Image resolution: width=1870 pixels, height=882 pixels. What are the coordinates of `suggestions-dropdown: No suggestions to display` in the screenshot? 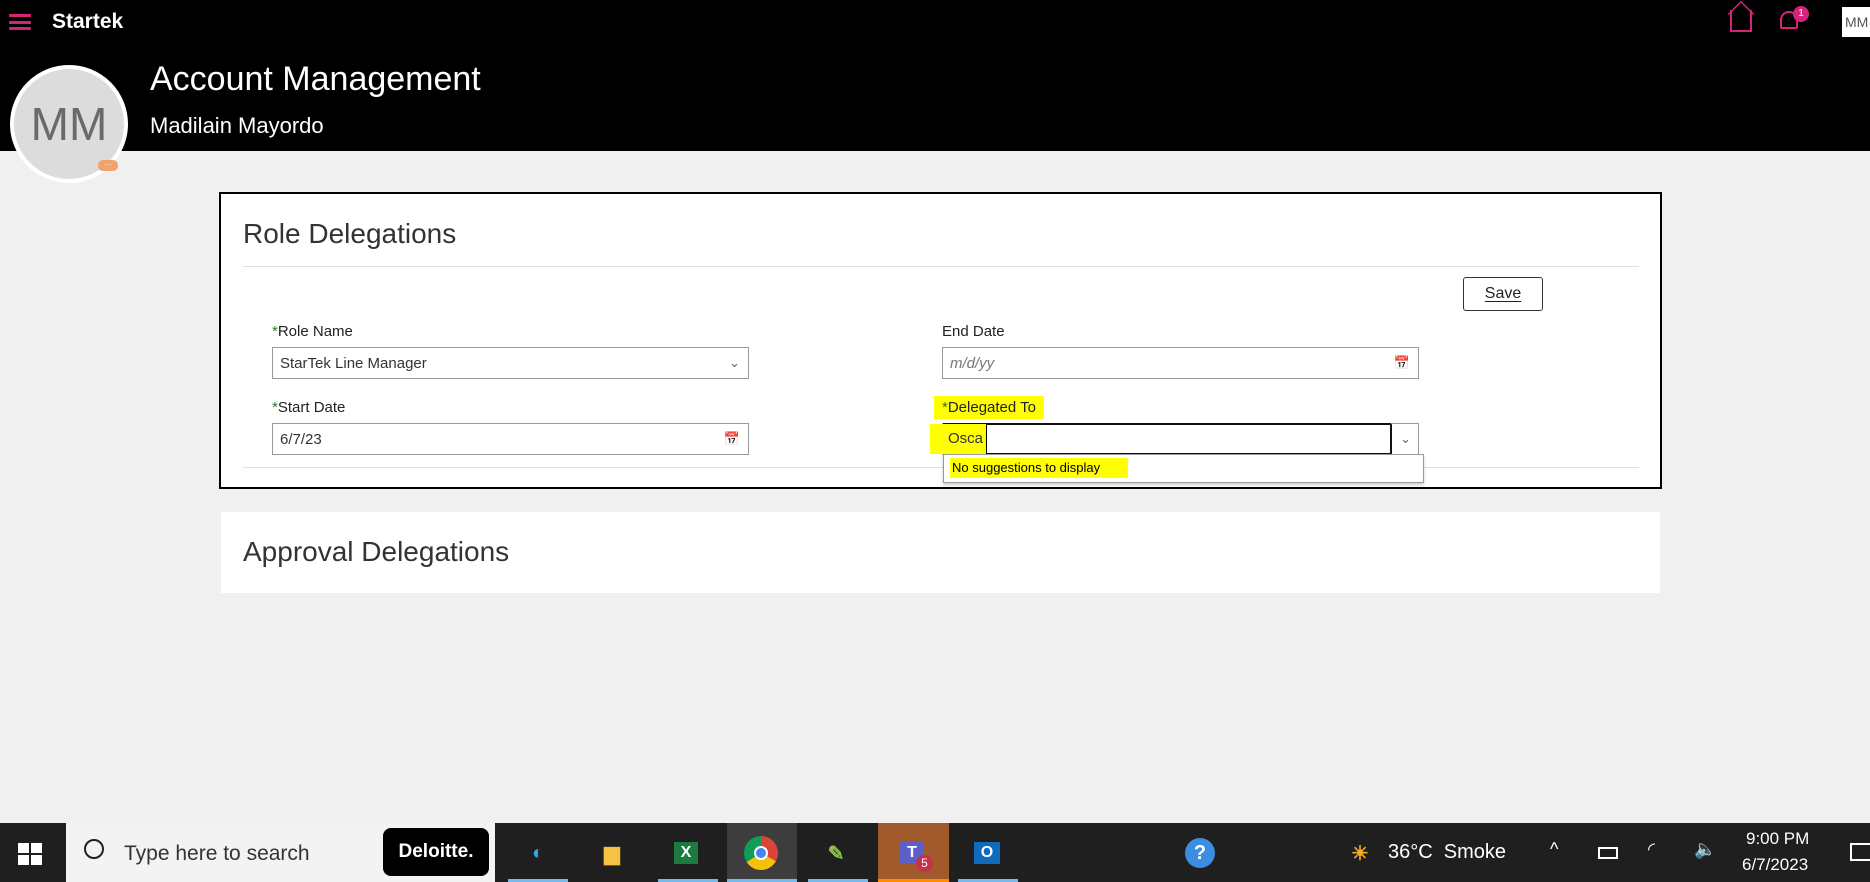 It's located at (1183, 468).